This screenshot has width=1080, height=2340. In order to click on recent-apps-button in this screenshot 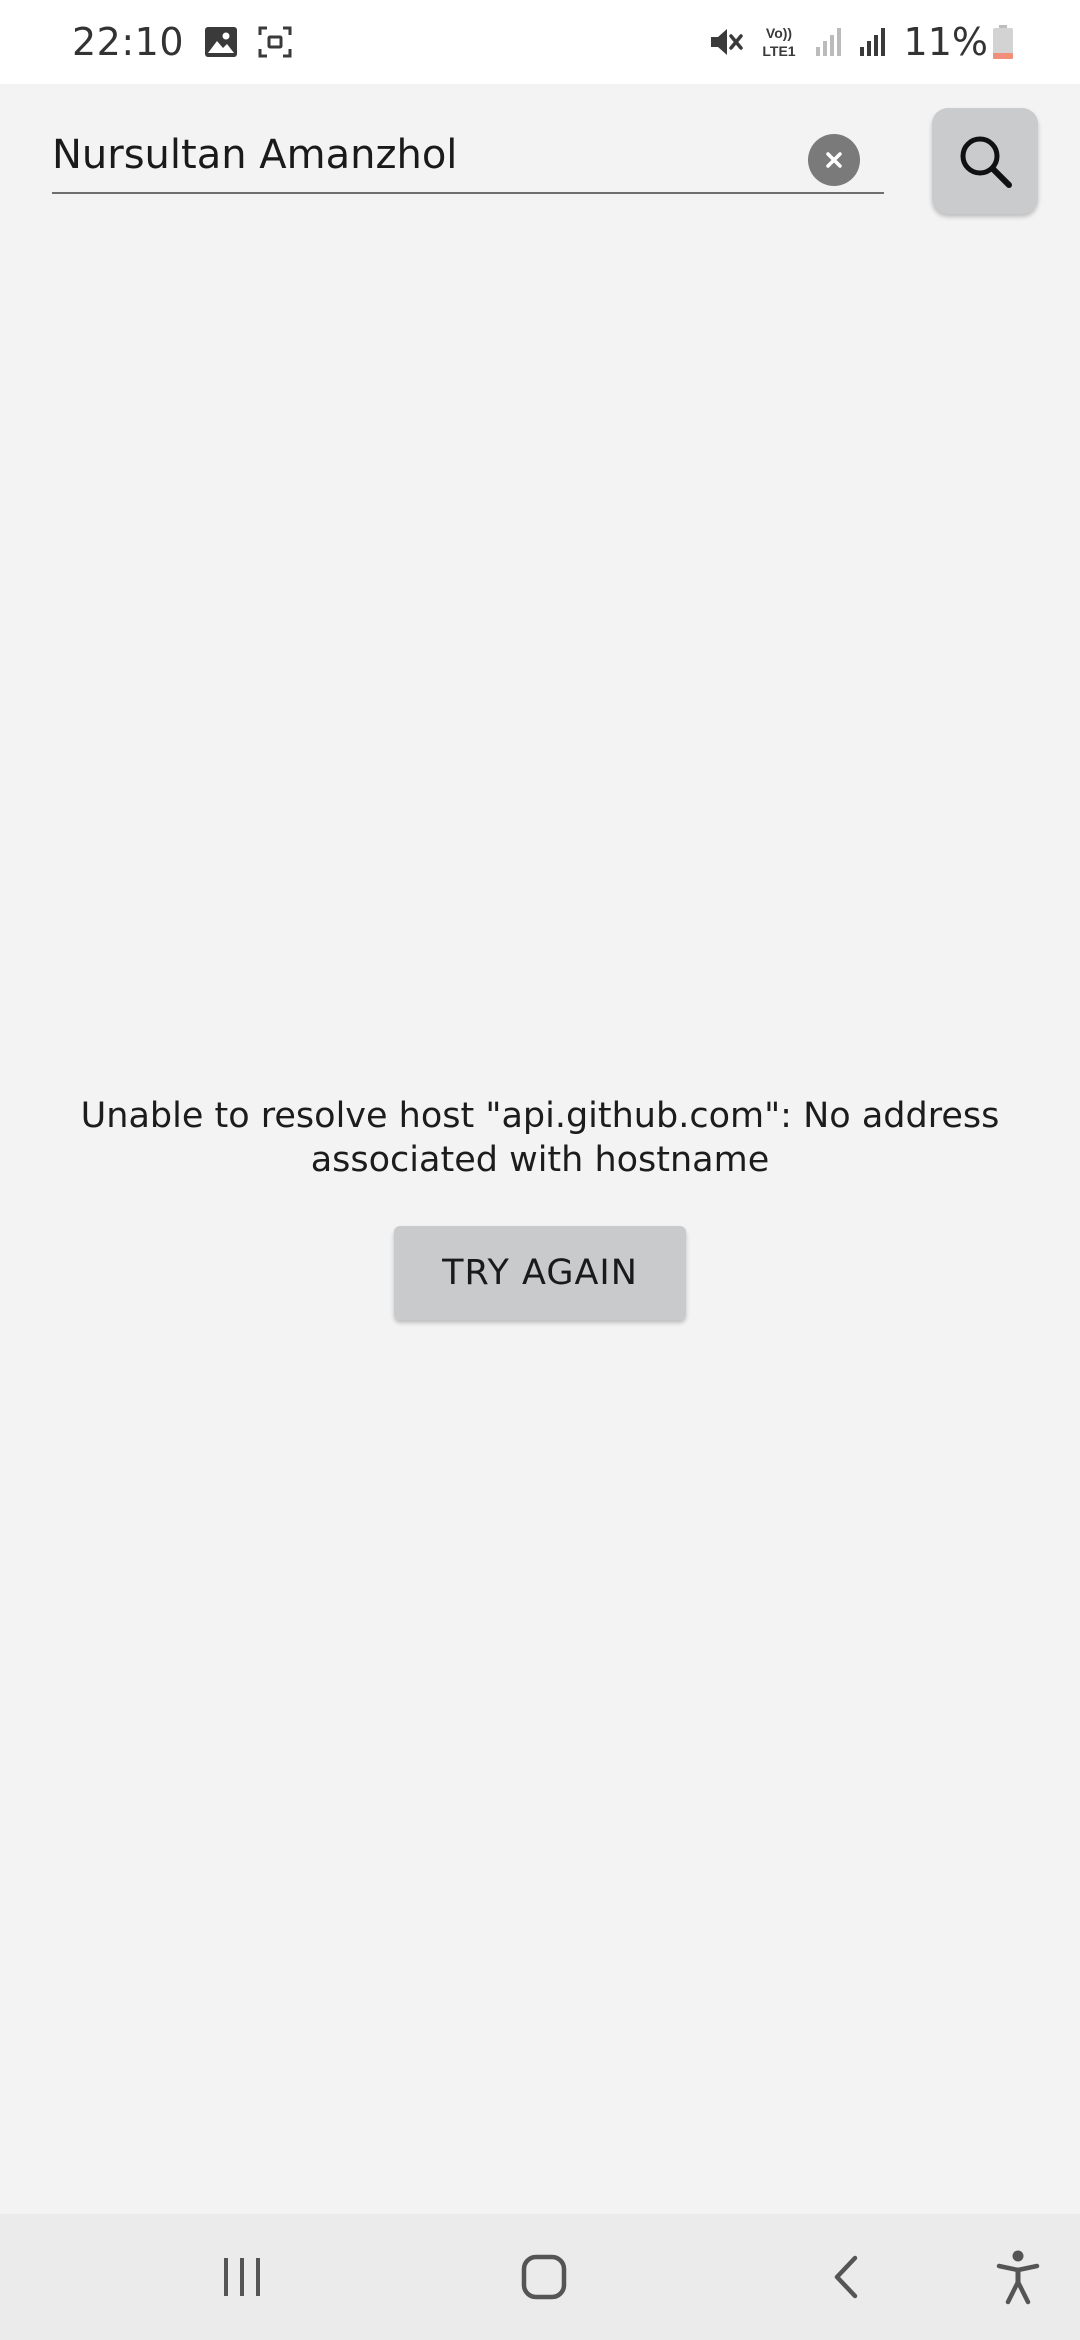, I will do `click(242, 2277)`.